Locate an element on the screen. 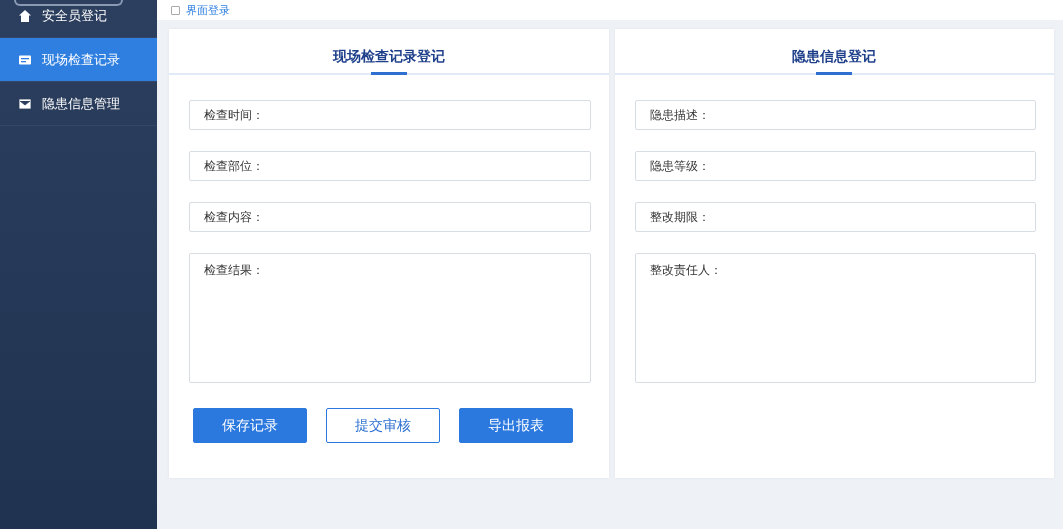 This screenshot has height=529, width=1063. field-label: 隐患等级： is located at coordinates (679, 166).